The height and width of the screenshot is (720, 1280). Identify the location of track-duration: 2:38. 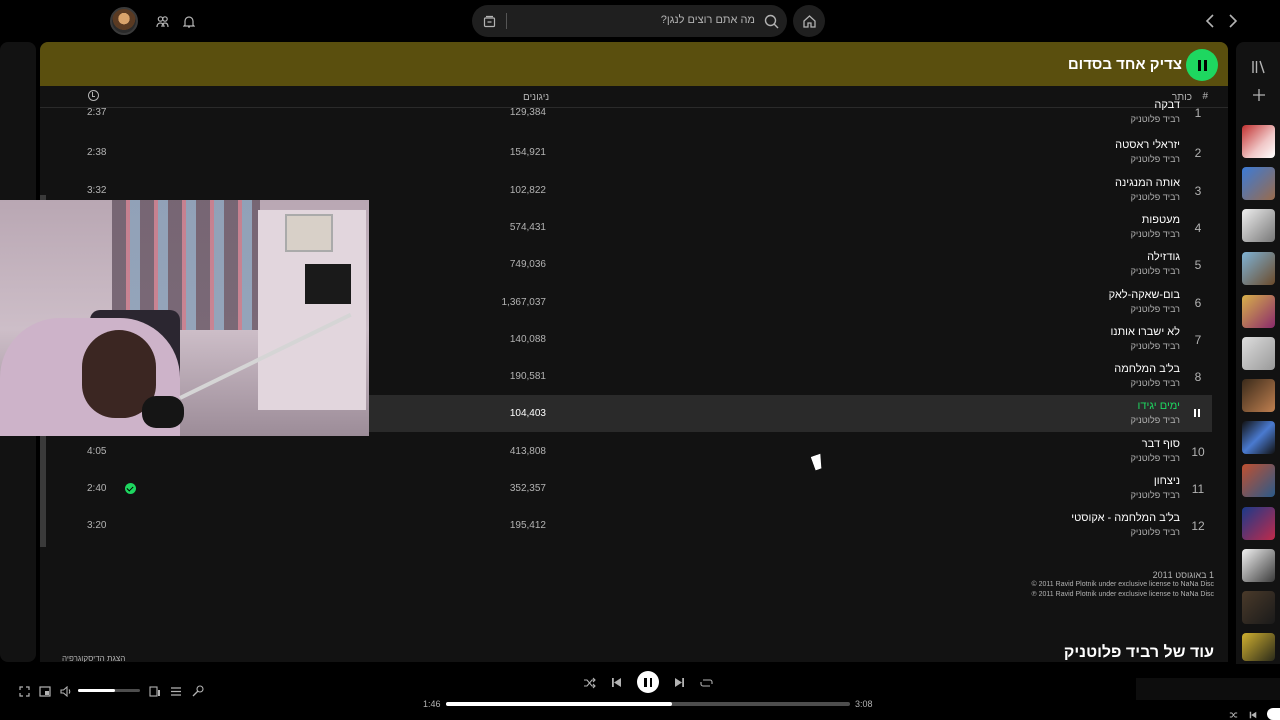
(97, 153).